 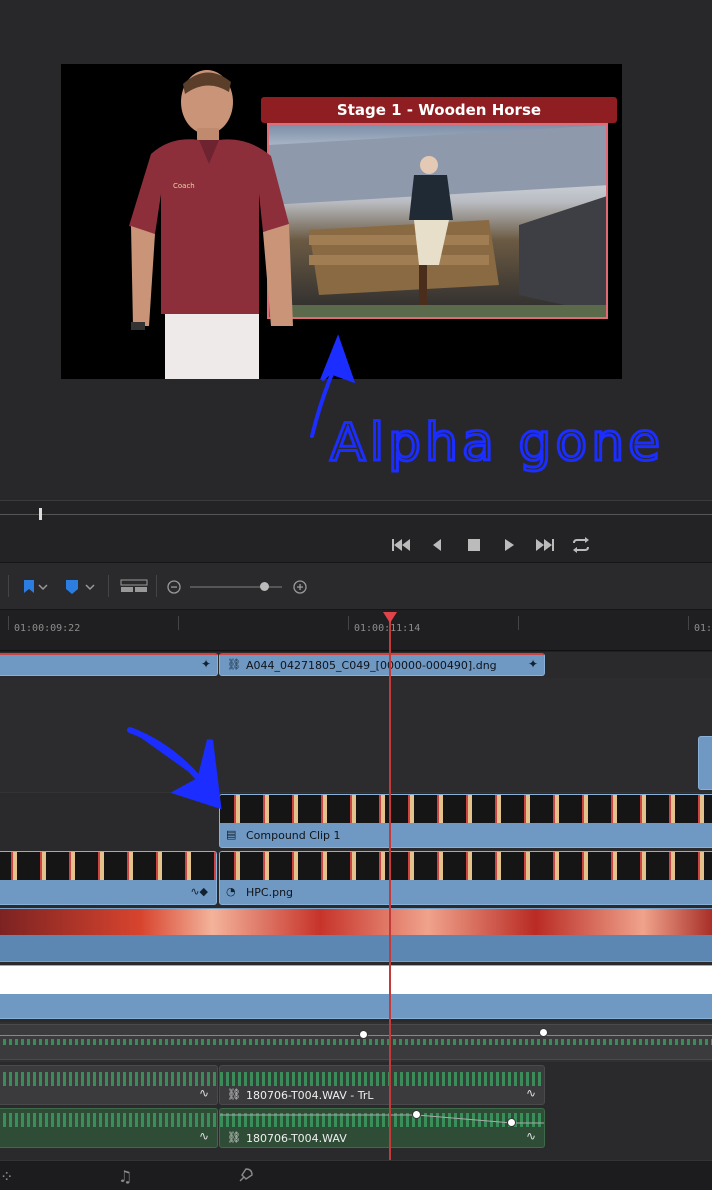 I want to click on video-track-white, so click(x=356, y=993).